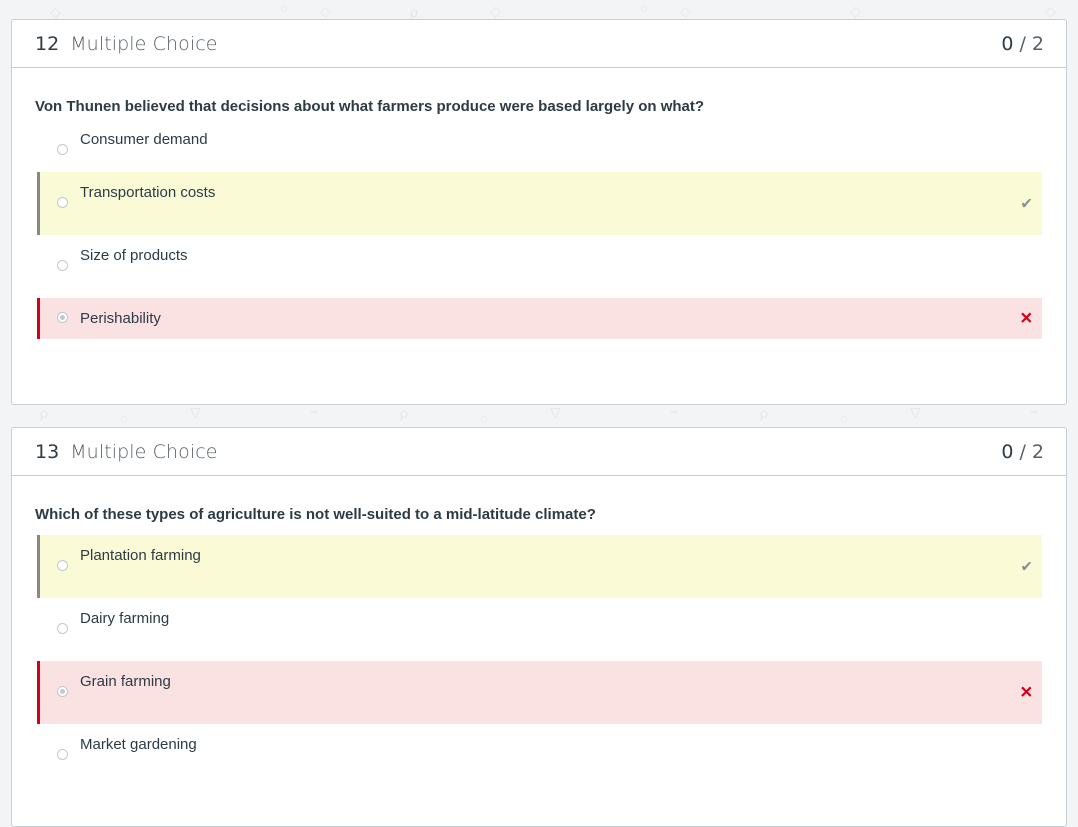 This screenshot has width=1078, height=827. I want to click on answer-label: Market gardening, so click(138, 744).